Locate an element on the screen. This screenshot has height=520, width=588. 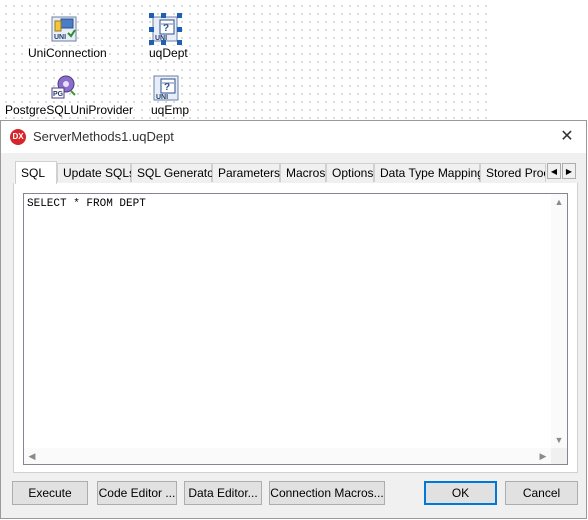
component-uqemp: ? UNI uqEmp is located at coordinates (170, 95).